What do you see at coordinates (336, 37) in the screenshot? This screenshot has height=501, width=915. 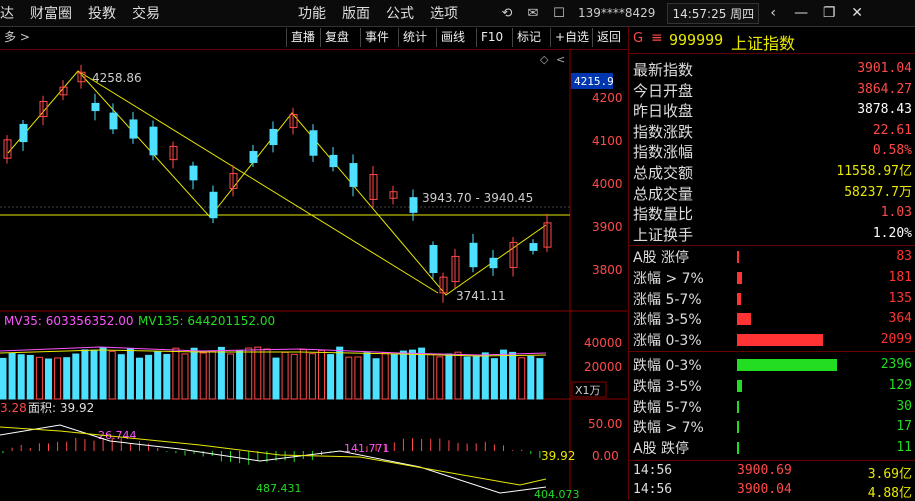 I see `review-button: 复盘` at bounding box center [336, 37].